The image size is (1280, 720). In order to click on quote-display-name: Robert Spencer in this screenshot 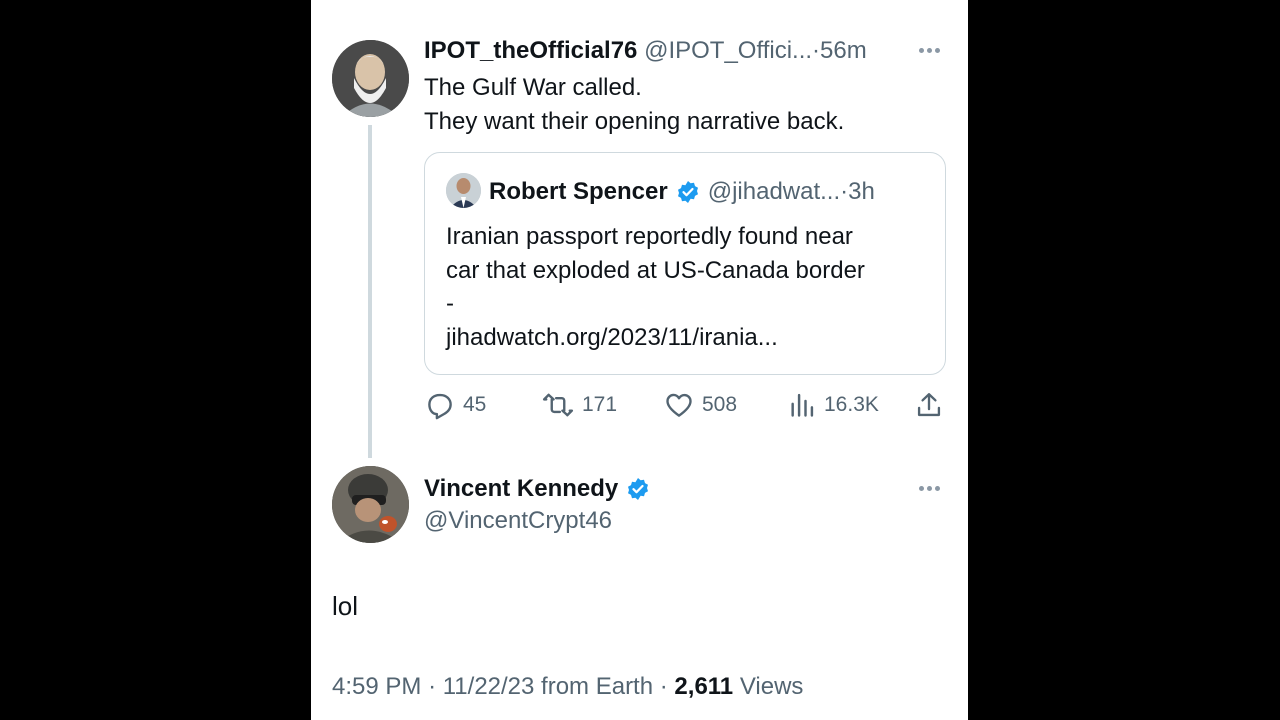, I will do `click(578, 191)`.